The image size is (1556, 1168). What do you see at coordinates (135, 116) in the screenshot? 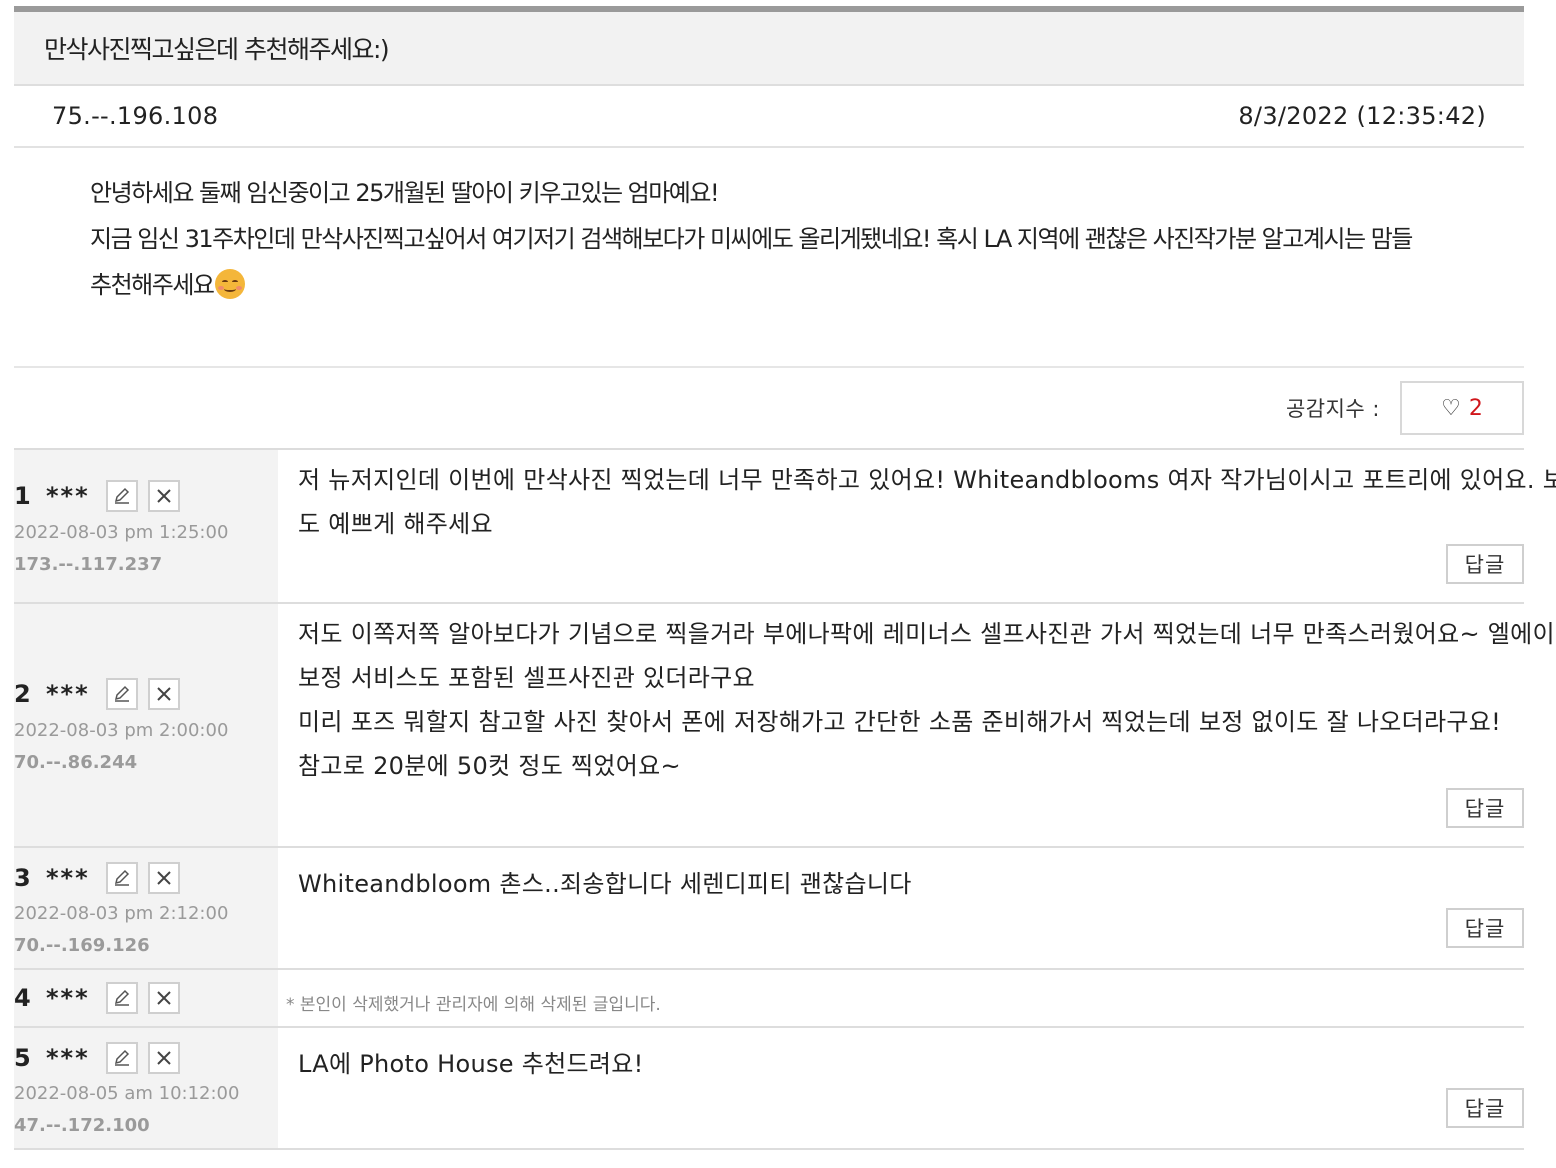
I see `post-author-ip: 75.--.196.108` at bounding box center [135, 116].